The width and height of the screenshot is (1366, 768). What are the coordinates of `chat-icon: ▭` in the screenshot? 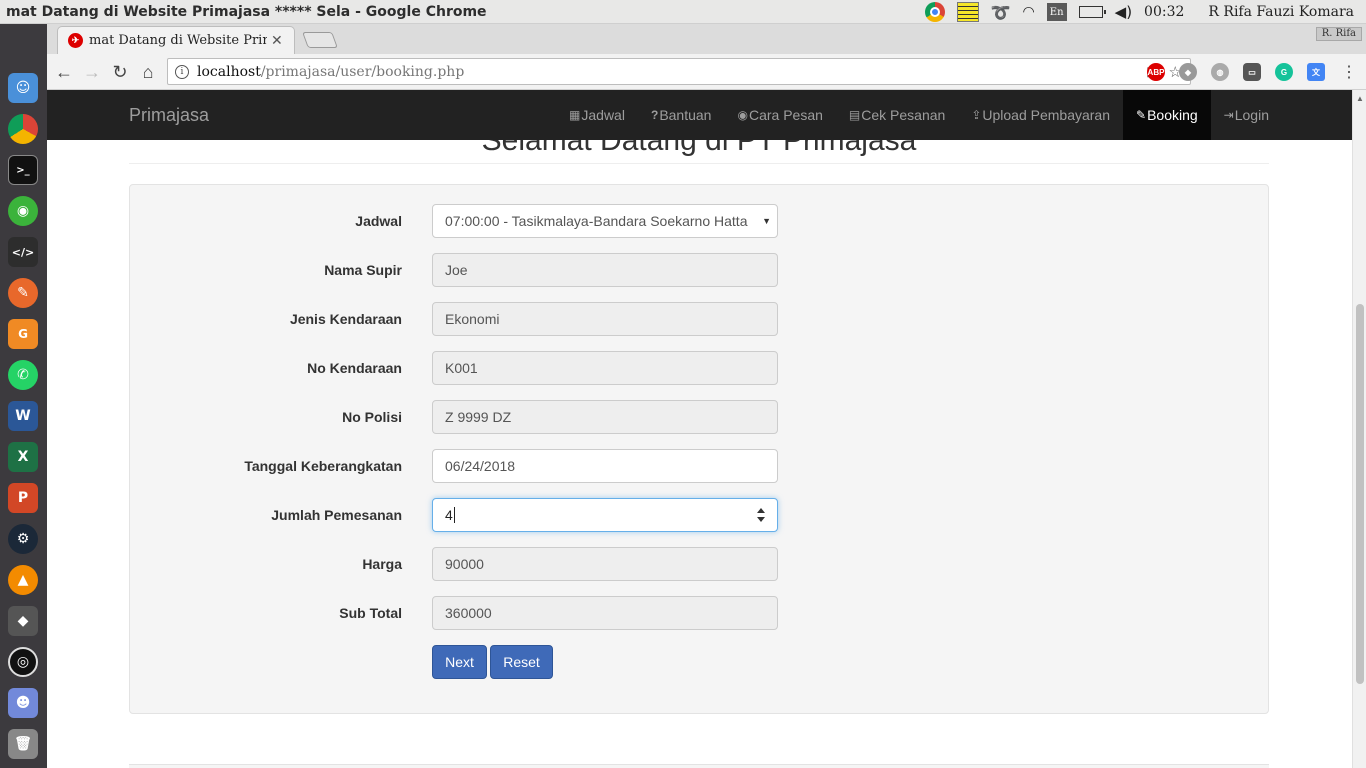 It's located at (1252, 72).